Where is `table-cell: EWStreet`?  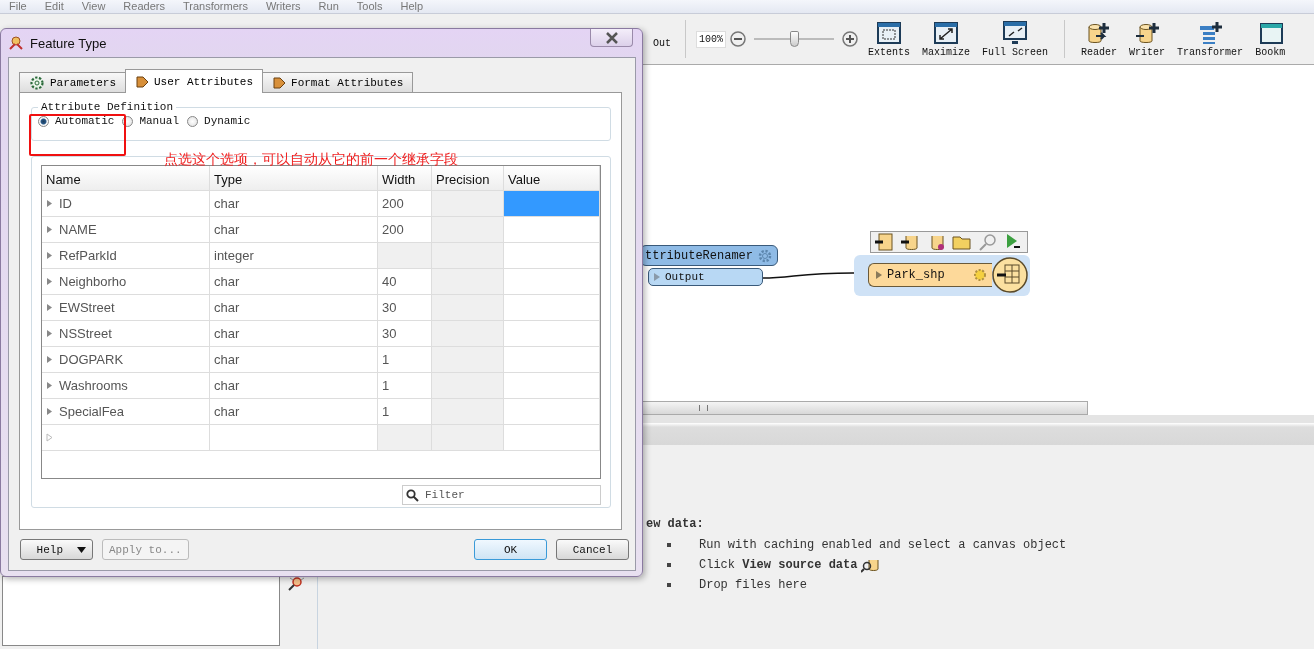
table-cell: EWStreet is located at coordinates (87, 307).